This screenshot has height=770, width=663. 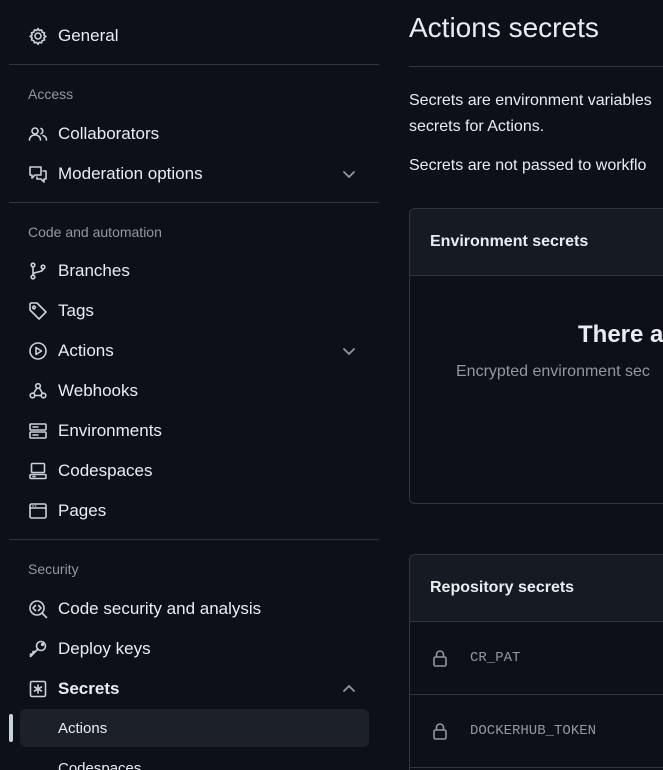 What do you see at coordinates (160, 608) in the screenshot?
I see `sidebar-item-label: Code security and analysis` at bounding box center [160, 608].